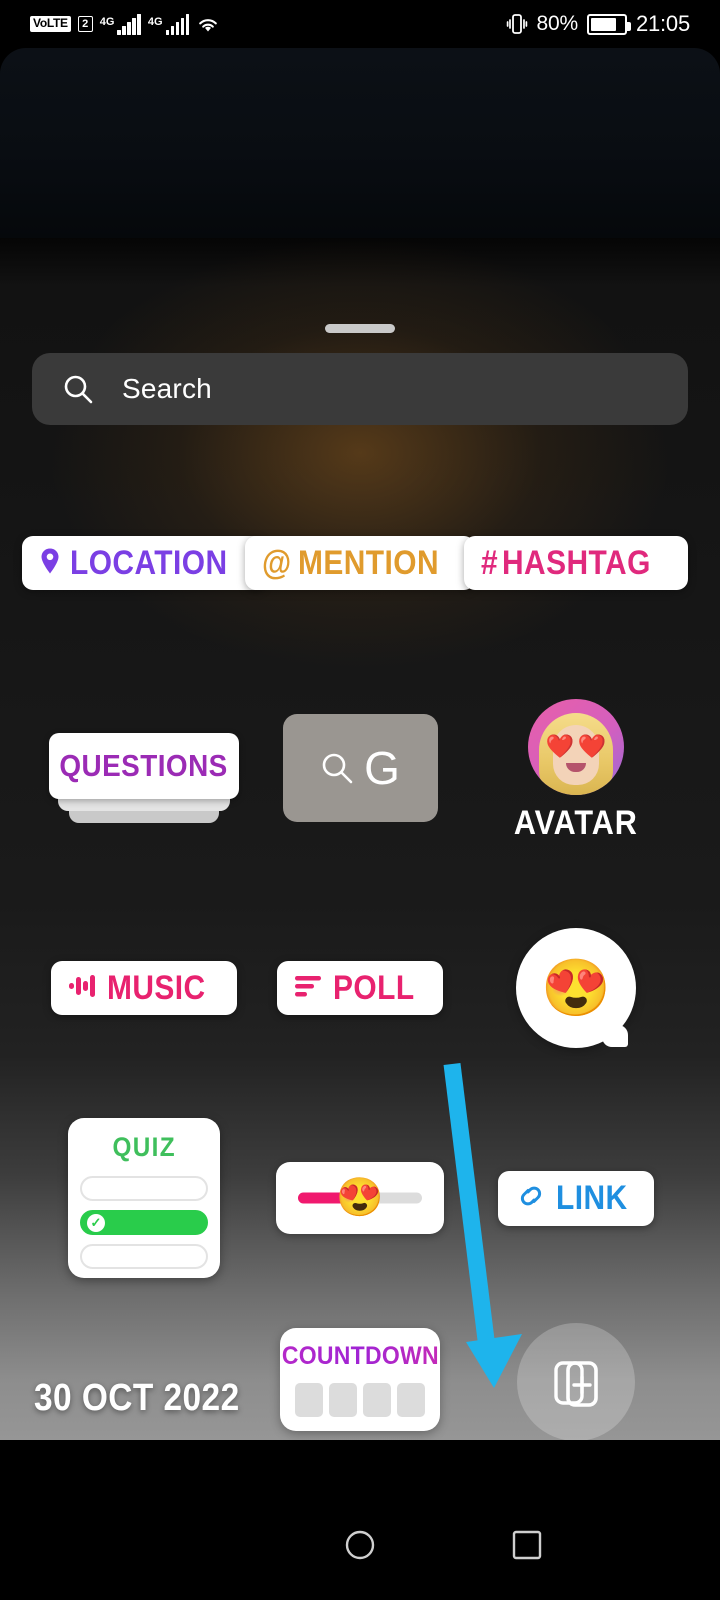  I want to click on countdown-digit-boxes, so click(360, 1400).